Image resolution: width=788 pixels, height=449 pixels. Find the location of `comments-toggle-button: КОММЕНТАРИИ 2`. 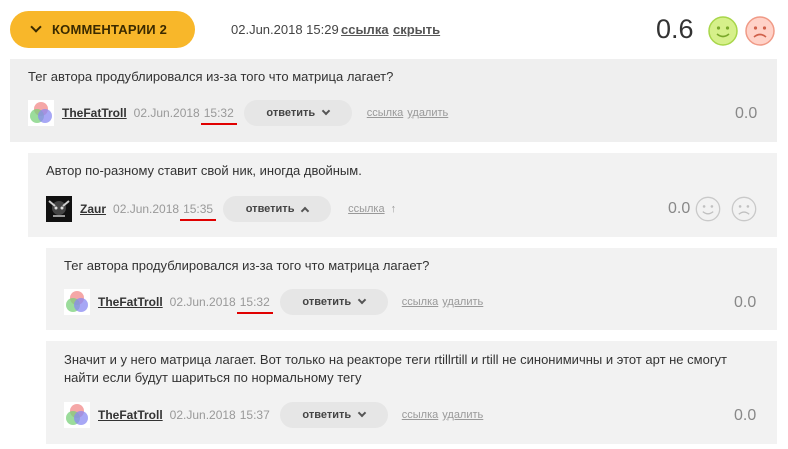

comments-toggle-button: КОММЕНТАРИИ 2 is located at coordinates (102, 29).